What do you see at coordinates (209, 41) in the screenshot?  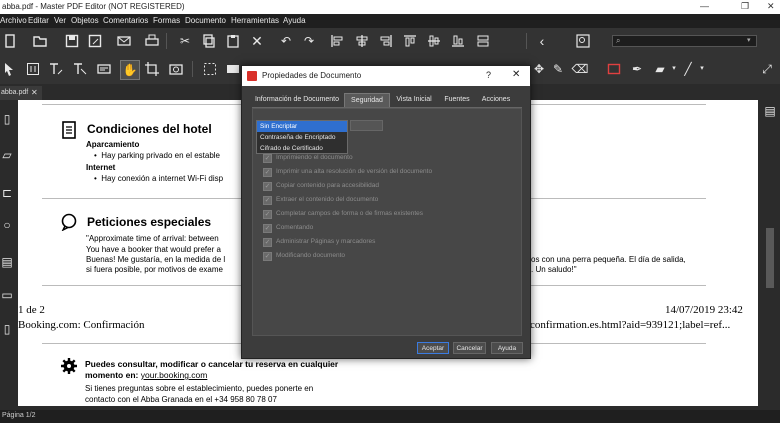 I see `copy-icon` at bounding box center [209, 41].